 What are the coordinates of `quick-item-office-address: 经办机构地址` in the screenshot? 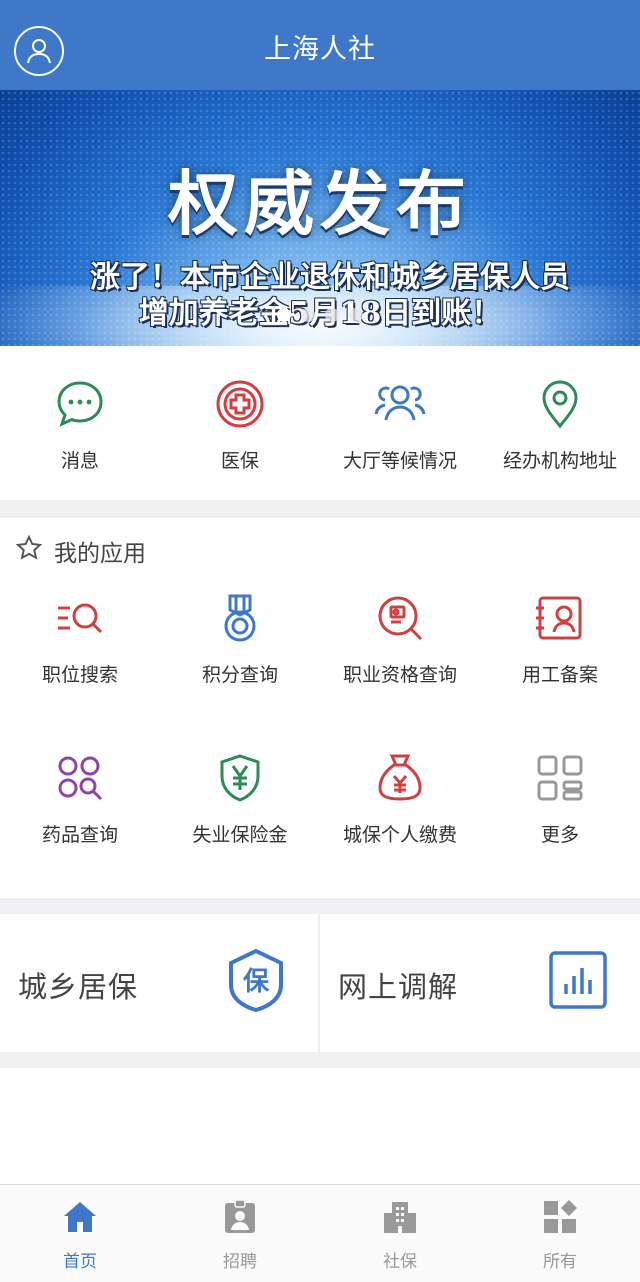 It's located at (560, 423).